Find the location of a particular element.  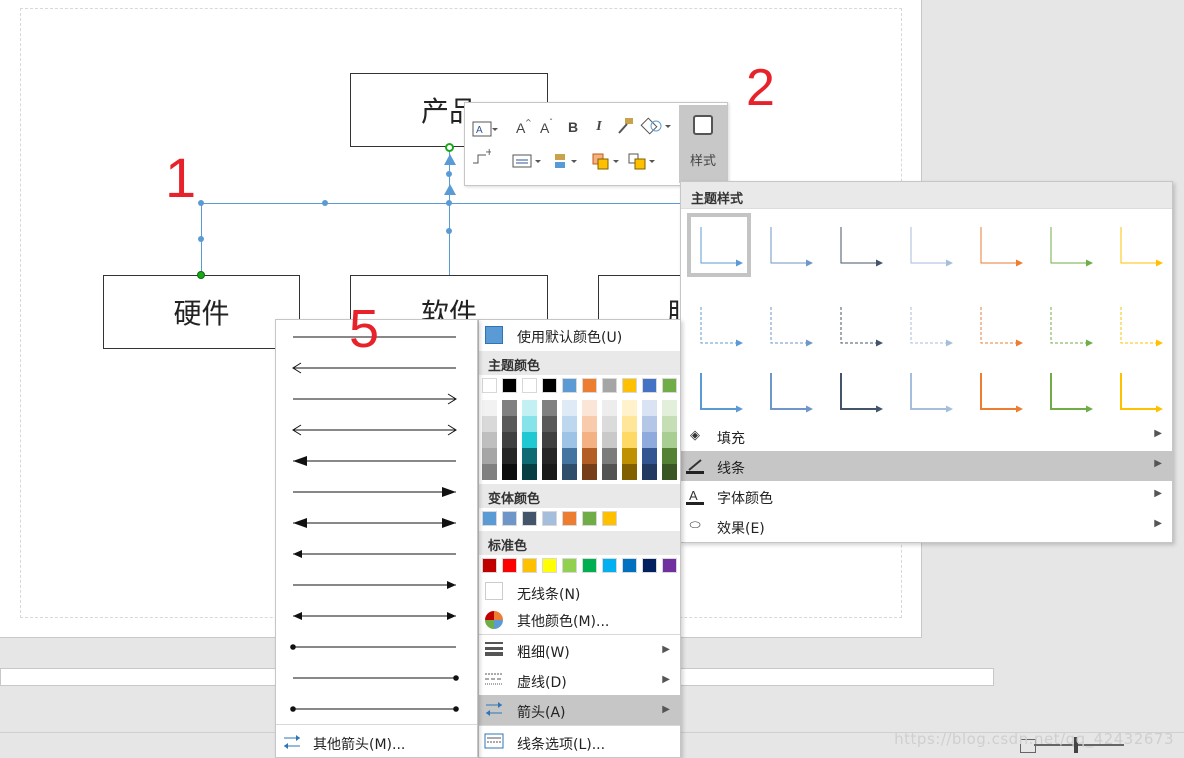

align-icon is located at coordinates (528, 161).